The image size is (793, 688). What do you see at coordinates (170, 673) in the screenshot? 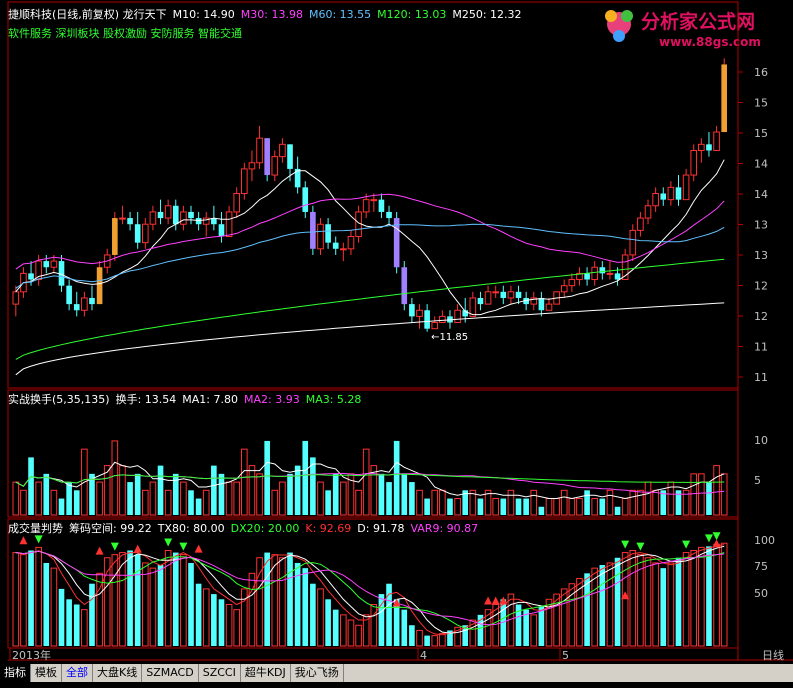
I see `tab-szmacd: SZMACD` at bounding box center [170, 673].